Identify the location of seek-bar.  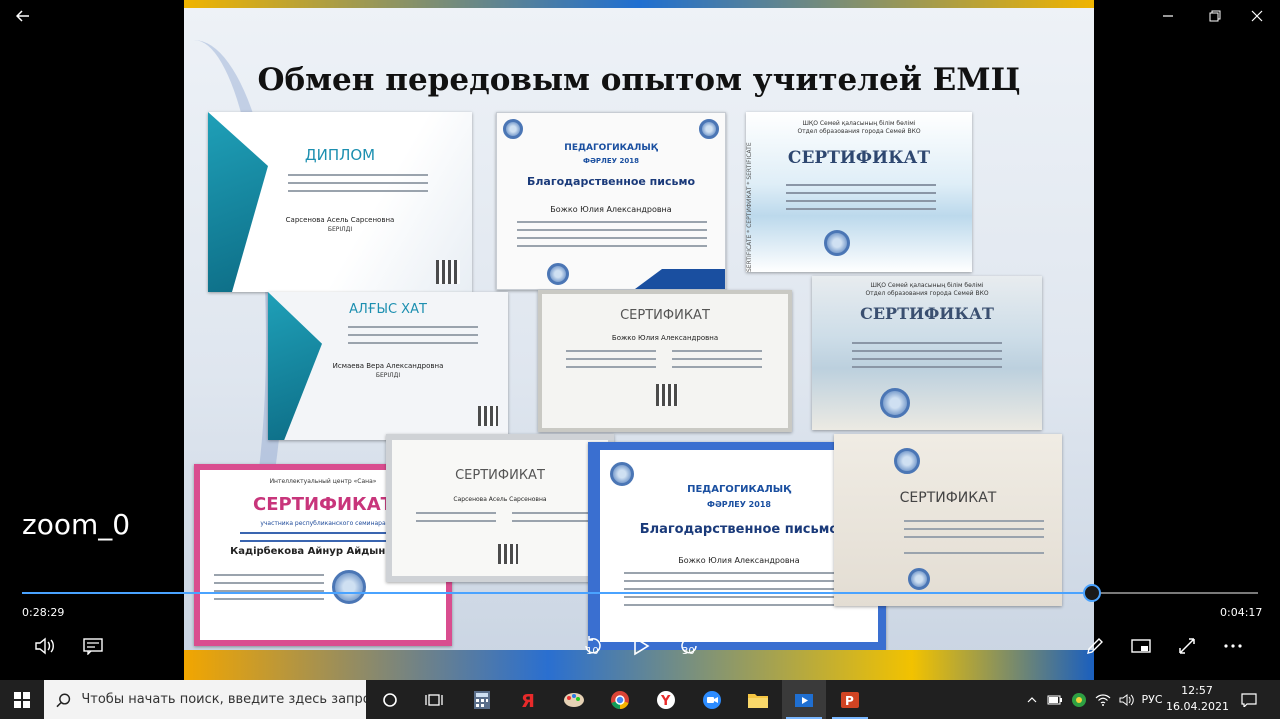
(640, 593).